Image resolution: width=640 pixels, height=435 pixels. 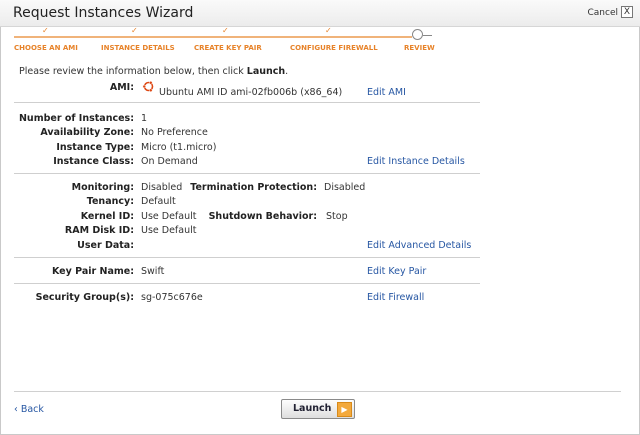 I want to click on kernel-id-value: Use Default, so click(x=169, y=216).